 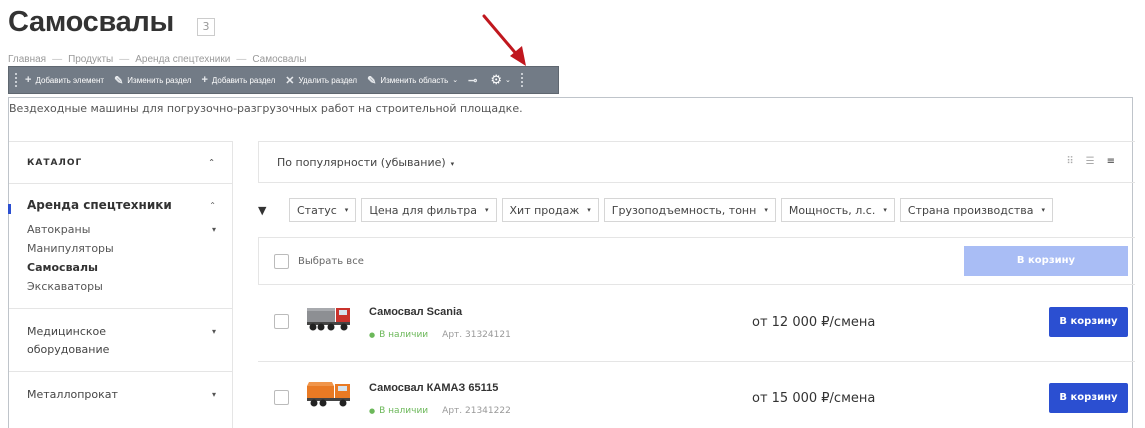 I want to click on breadcrumb-link-rental: Аренда спецтехники, so click(x=182, y=59).